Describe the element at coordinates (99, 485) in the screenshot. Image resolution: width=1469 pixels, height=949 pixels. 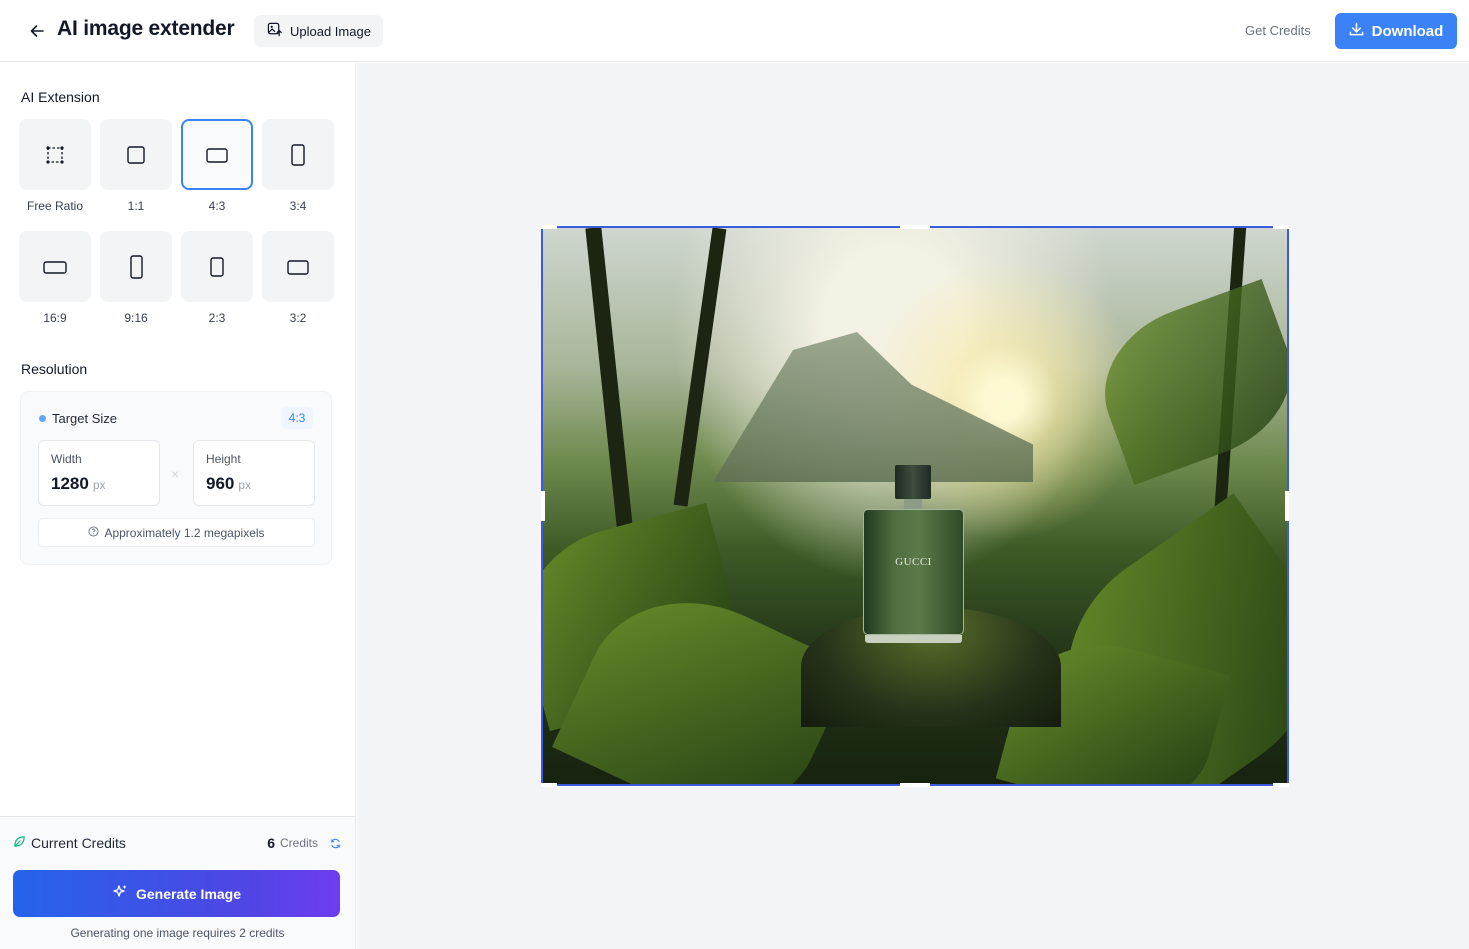
I see `width-unit: px` at that location.